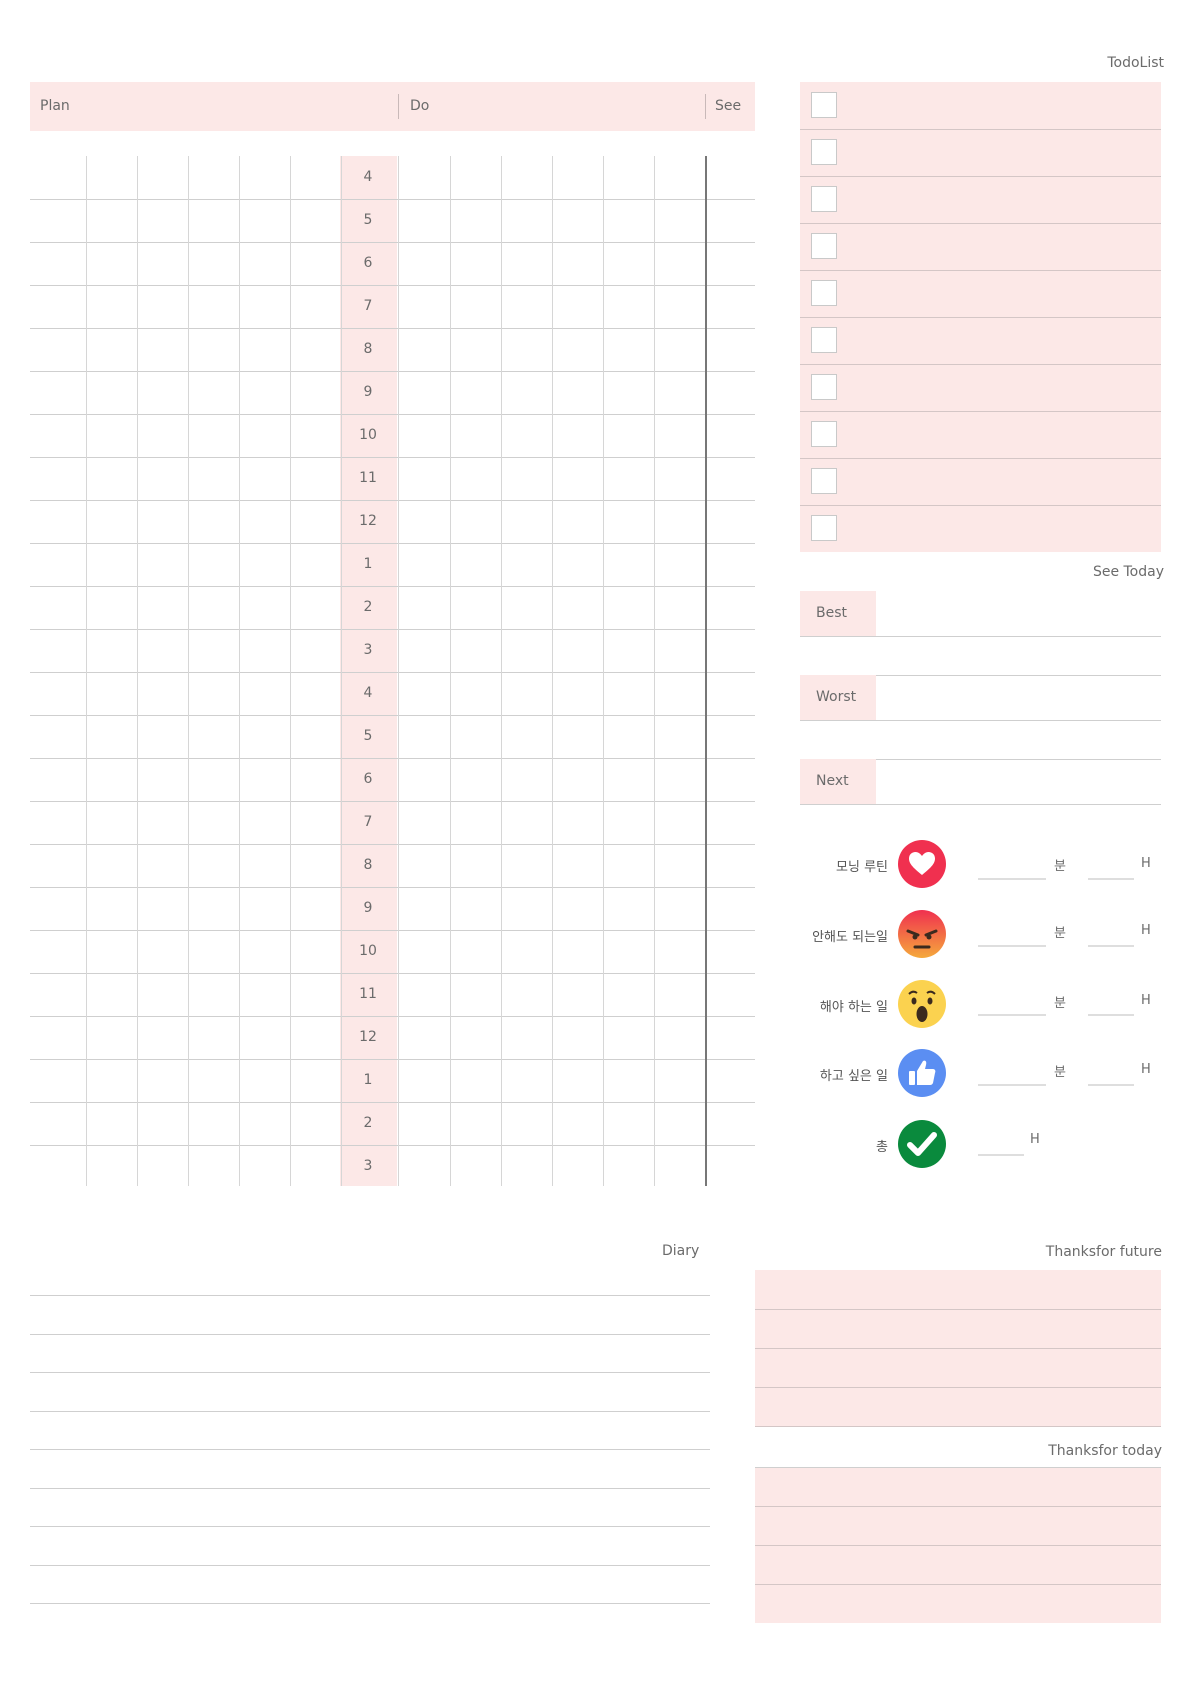 The width and height of the screenshot is (1190, 1682). I want to click on header-divider, so click(398, 106).